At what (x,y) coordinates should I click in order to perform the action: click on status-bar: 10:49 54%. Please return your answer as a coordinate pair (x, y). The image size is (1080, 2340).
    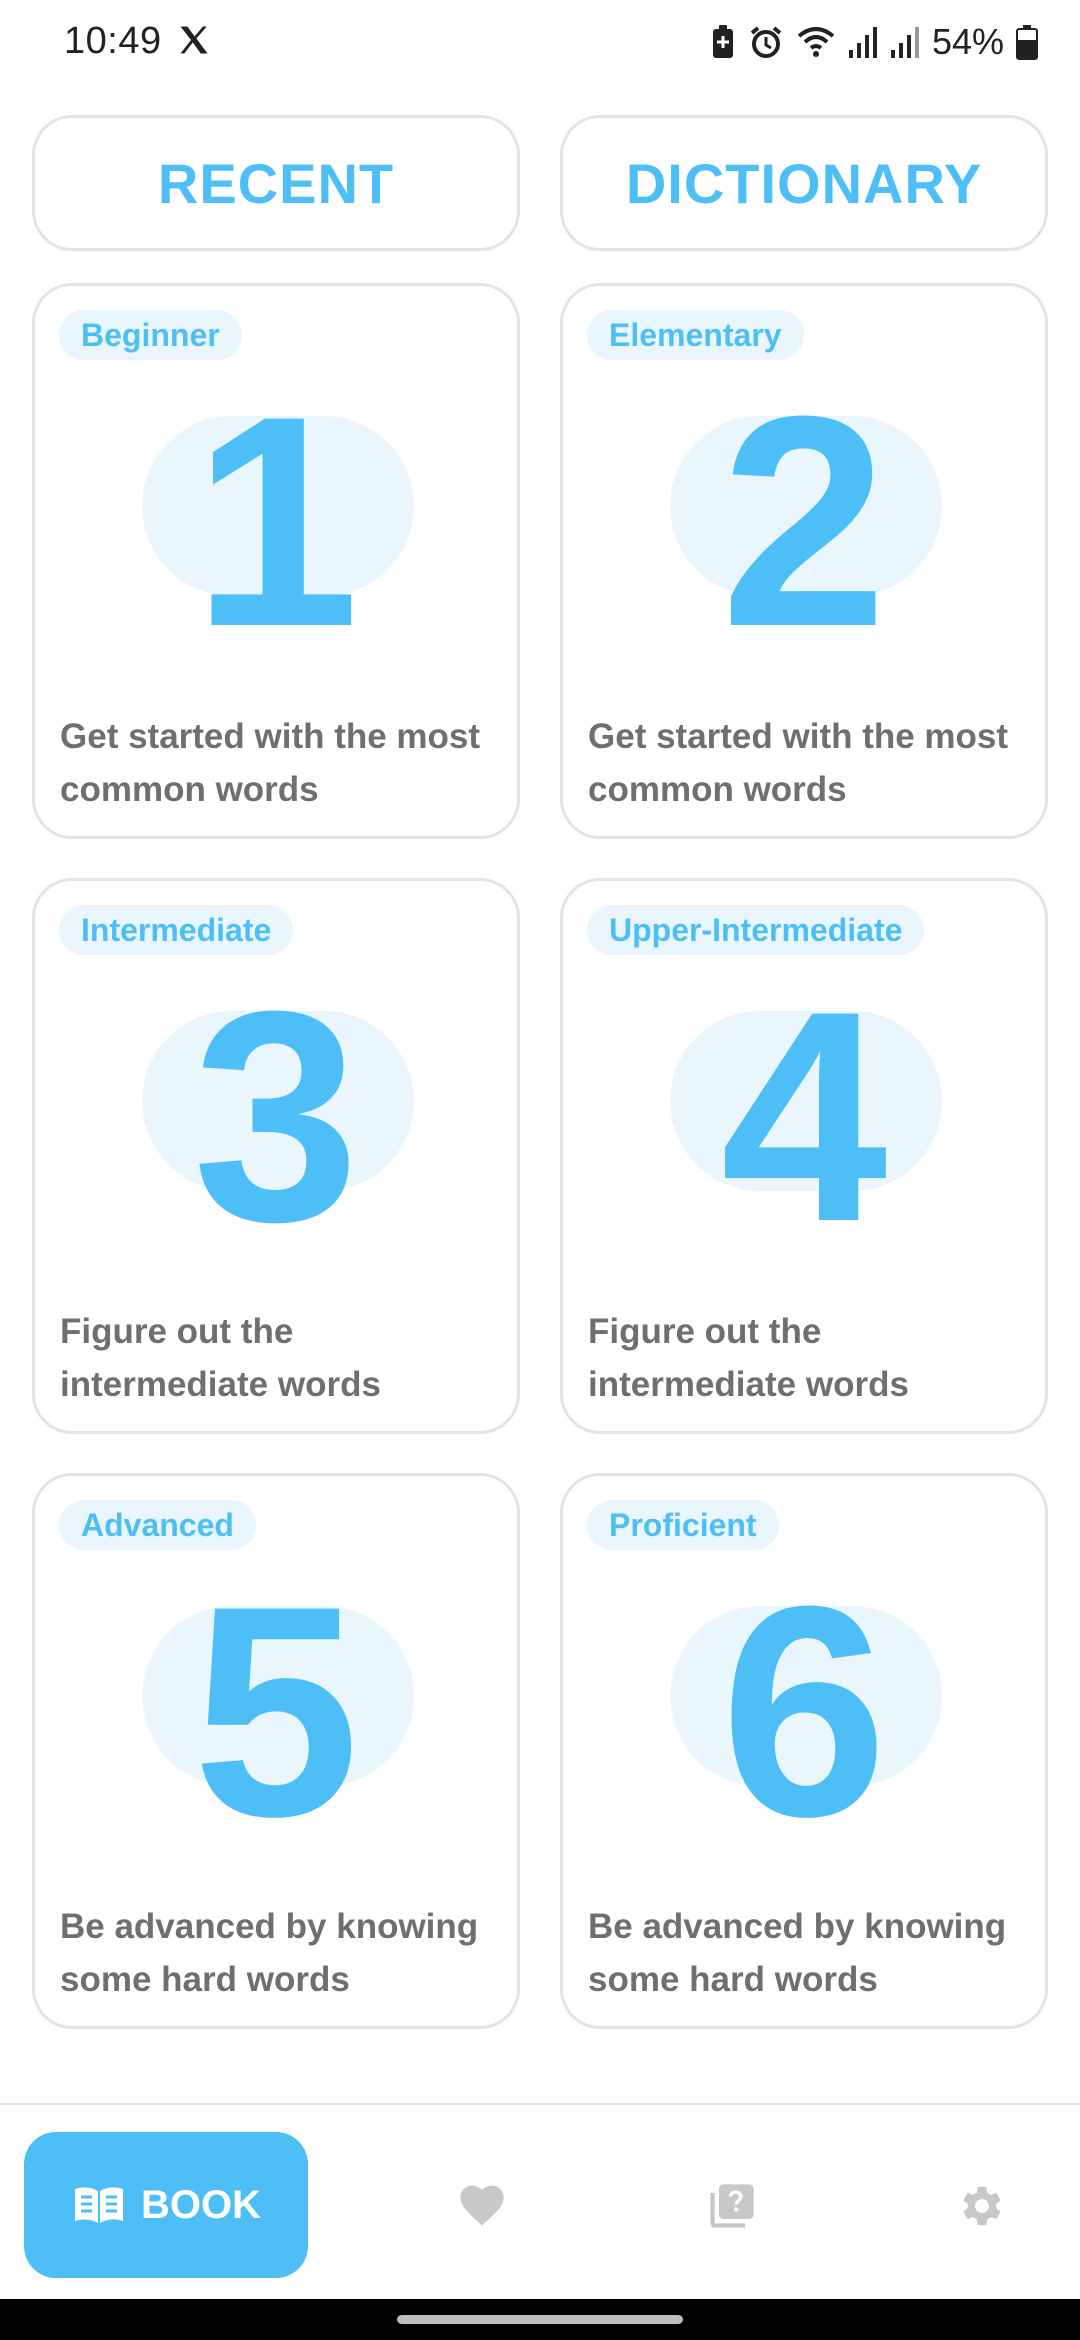
    Looking at the image, I should click on (540, 42).